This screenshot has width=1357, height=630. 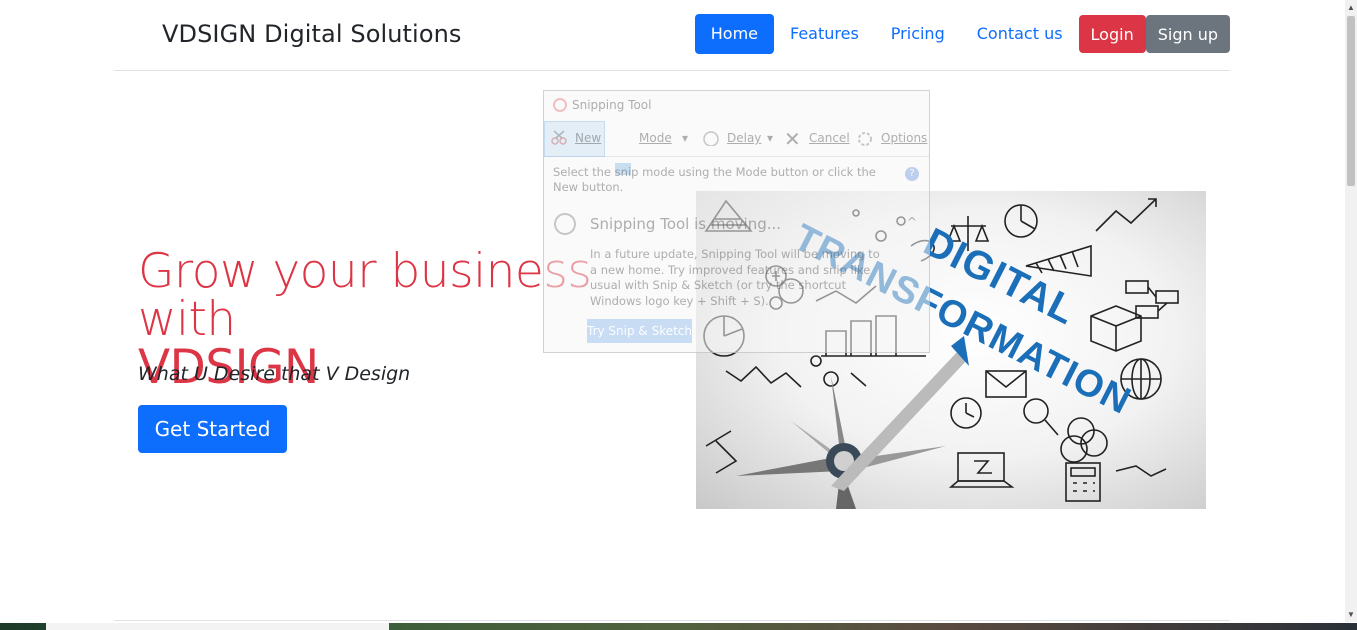 I want to click on snipping-tool-title: Snipping Tool, so click(x=612, y=105).